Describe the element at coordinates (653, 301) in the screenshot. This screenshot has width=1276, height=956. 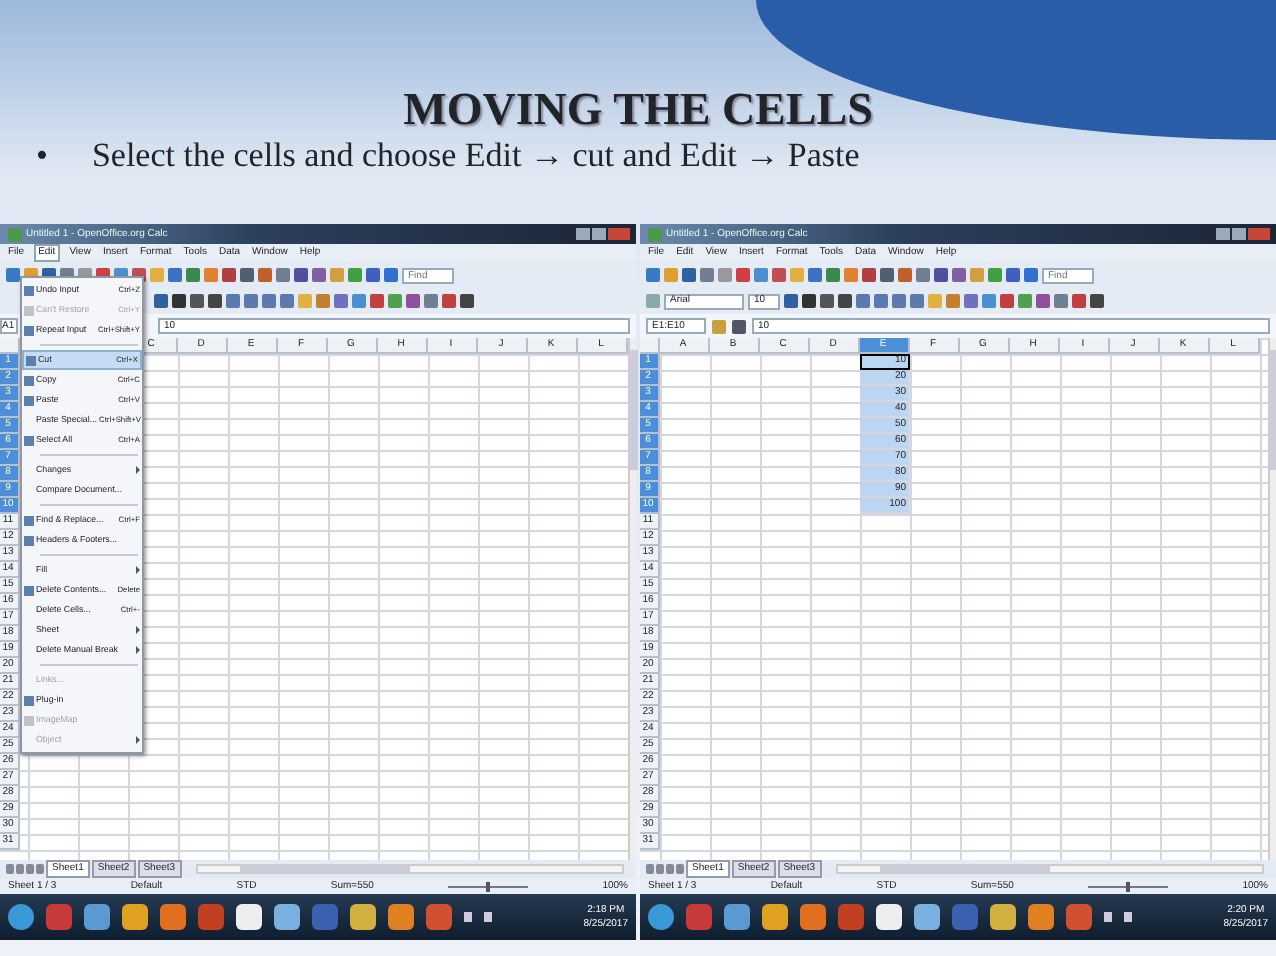
I see `styles-icon` at that location.